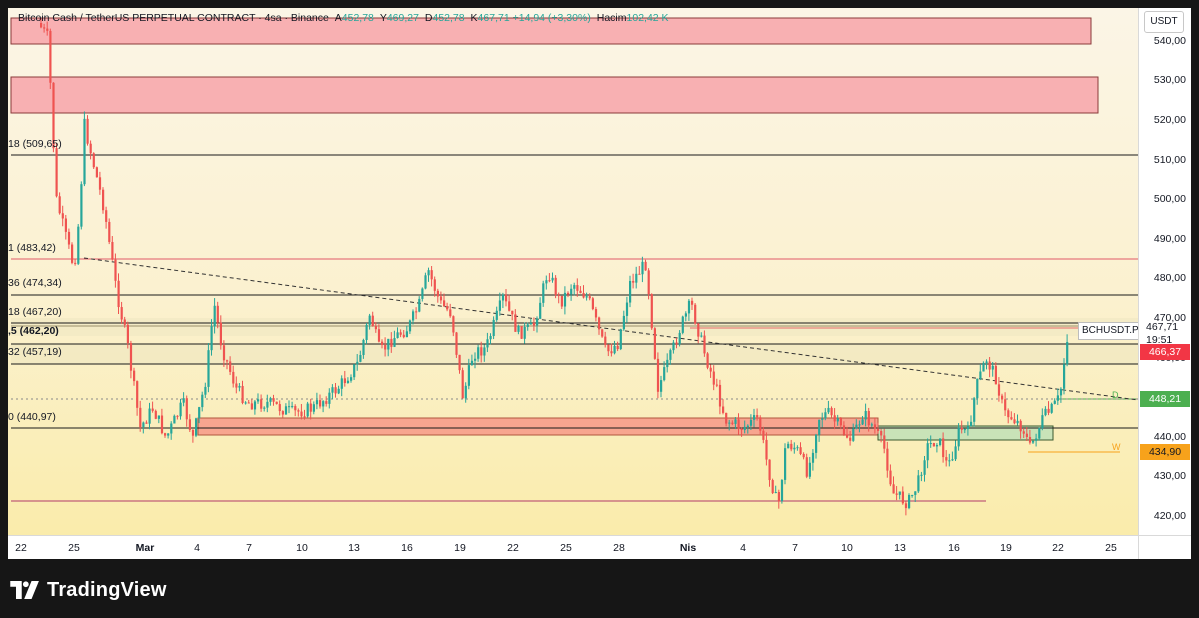 This screenshot has height=618, width=1199. I want to click on time-axis: 22 25 Mar 4 7 10 13 16 19 22 25 28 Nis 4 7 10 13 16 19 22 25, so click(573, 547).